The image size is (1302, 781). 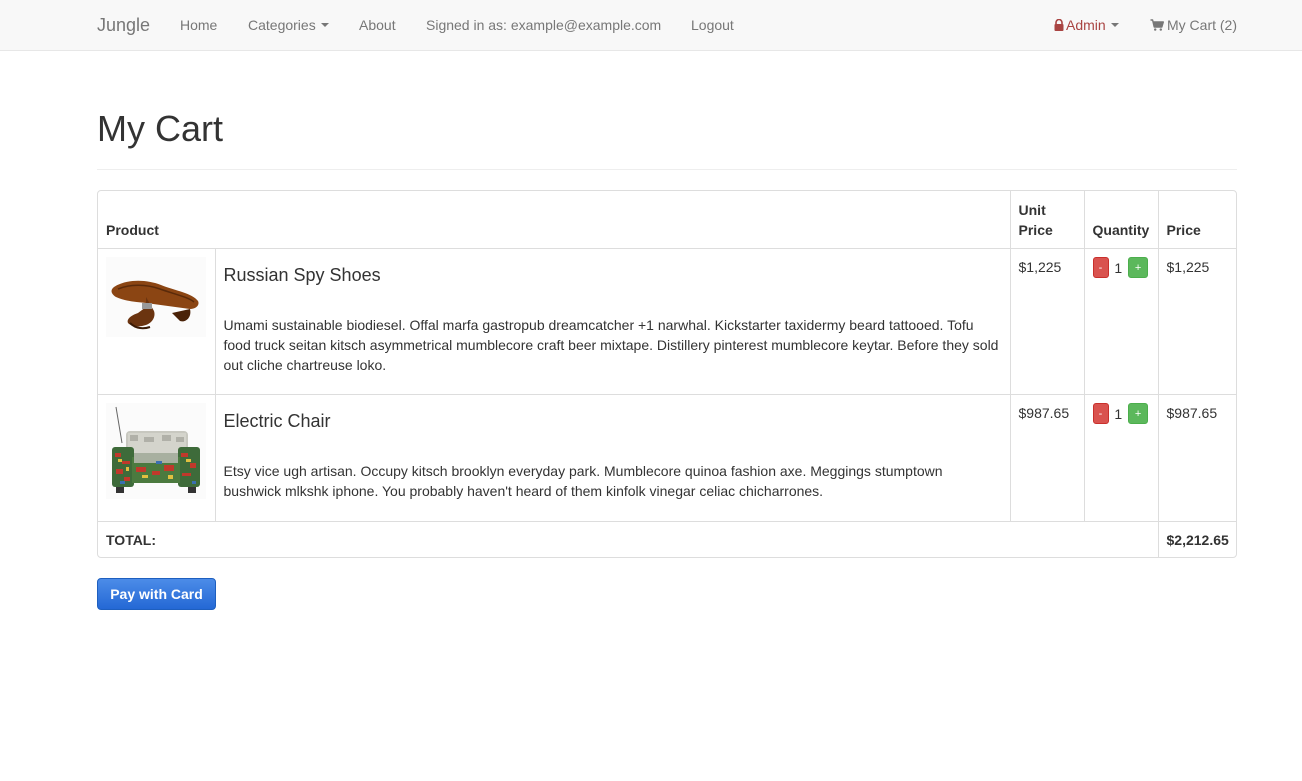 I want to click on pay-with-card-button: Pay with Card, so click(x=156, y=594).